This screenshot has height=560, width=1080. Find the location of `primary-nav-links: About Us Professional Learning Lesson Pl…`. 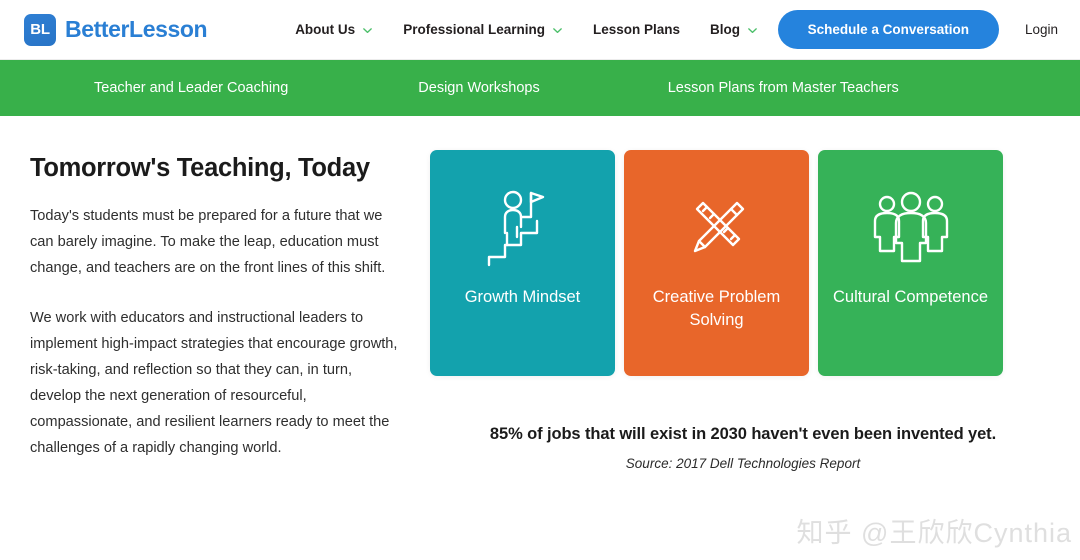

primary-nav-links: About Us Professional Learning Lesson Pl… is located at coordinates (526, 29).